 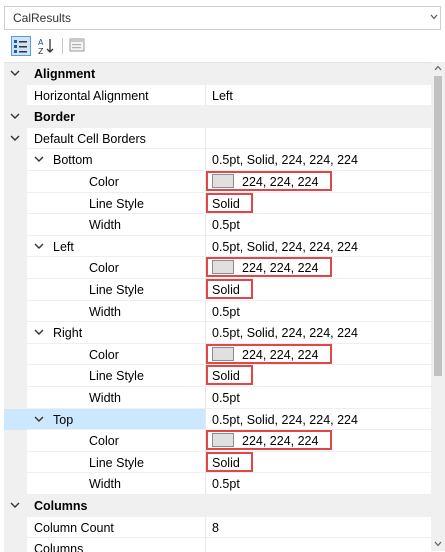 What do you see at coordinates (222, 96) in the screenshot?
I see `property-value: Left` at bounding box center [222, 96].